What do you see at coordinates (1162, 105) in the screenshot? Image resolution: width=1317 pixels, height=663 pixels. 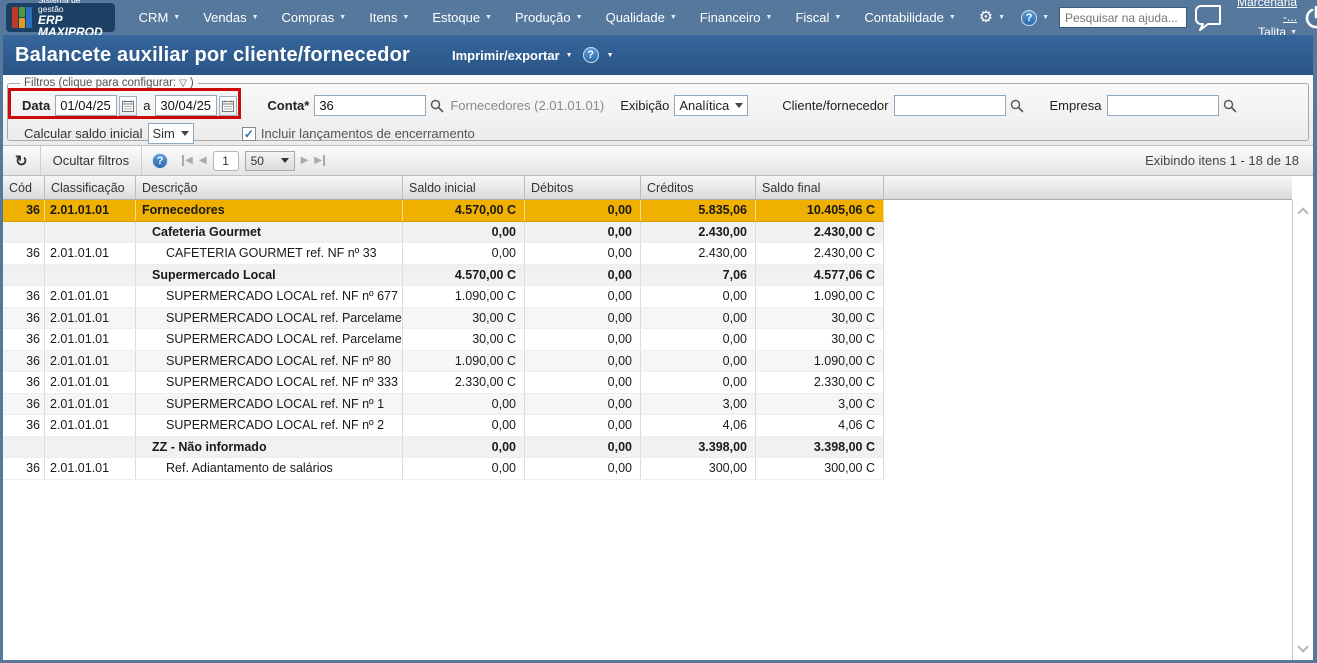 I see `company-input` at bounding box center [1162, 105].